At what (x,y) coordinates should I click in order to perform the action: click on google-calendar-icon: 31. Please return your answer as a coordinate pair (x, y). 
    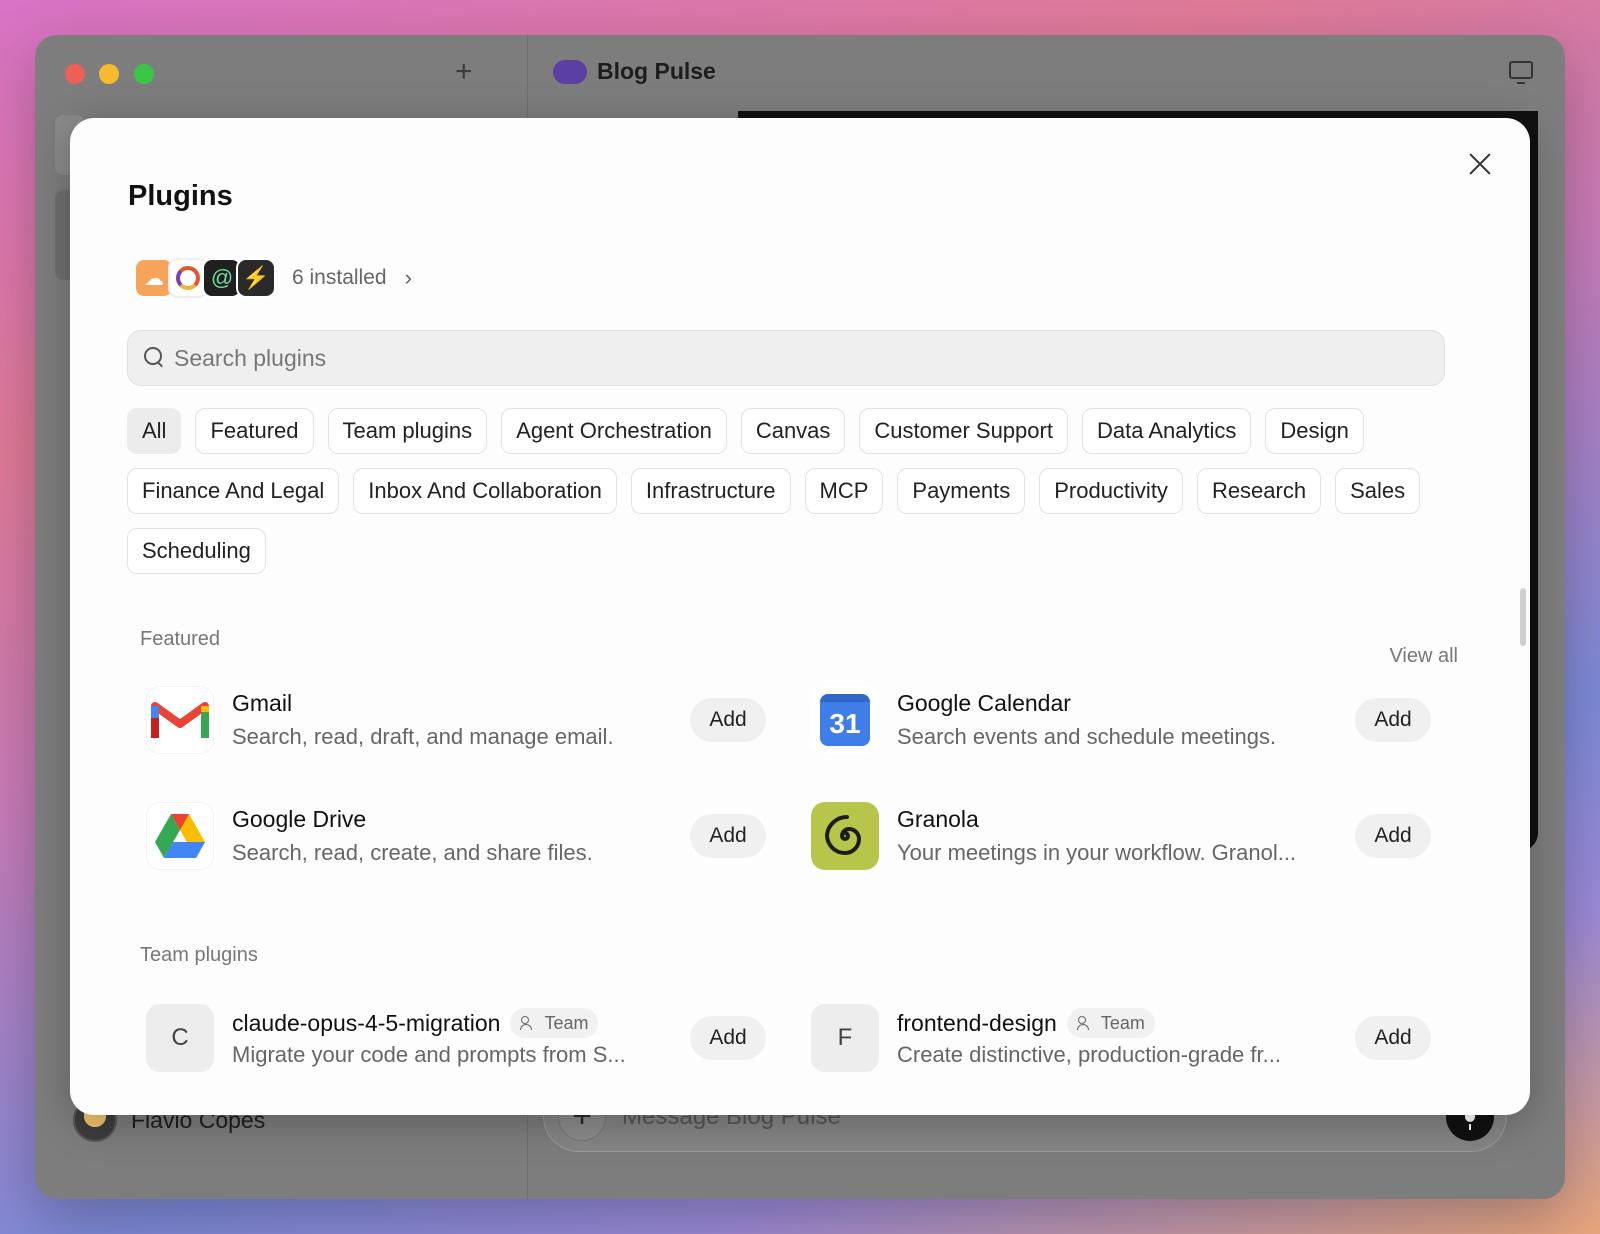
    Looking at the image, I should click on (845, 720).